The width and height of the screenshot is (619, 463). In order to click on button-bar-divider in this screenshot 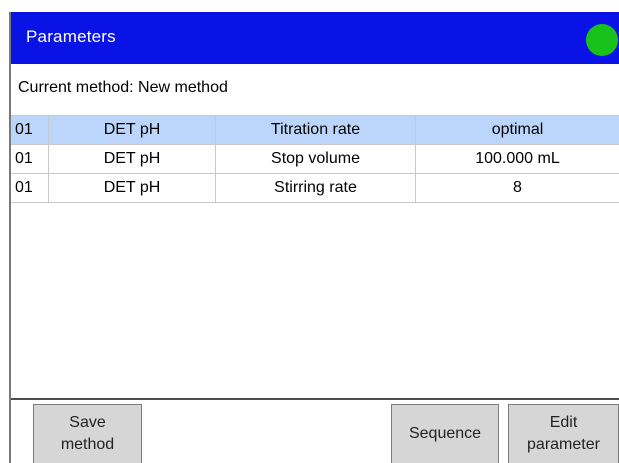, I will do `click(315, 399)`.